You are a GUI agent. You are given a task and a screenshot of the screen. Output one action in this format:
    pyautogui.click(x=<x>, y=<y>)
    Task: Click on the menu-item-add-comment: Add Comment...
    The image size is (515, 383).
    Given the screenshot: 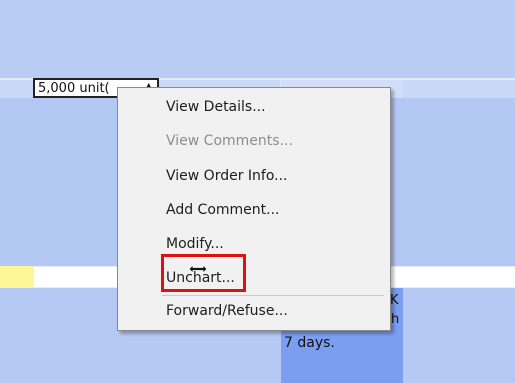 What is the action you would take?
    pyautogui.click(x=223, y=210)
    